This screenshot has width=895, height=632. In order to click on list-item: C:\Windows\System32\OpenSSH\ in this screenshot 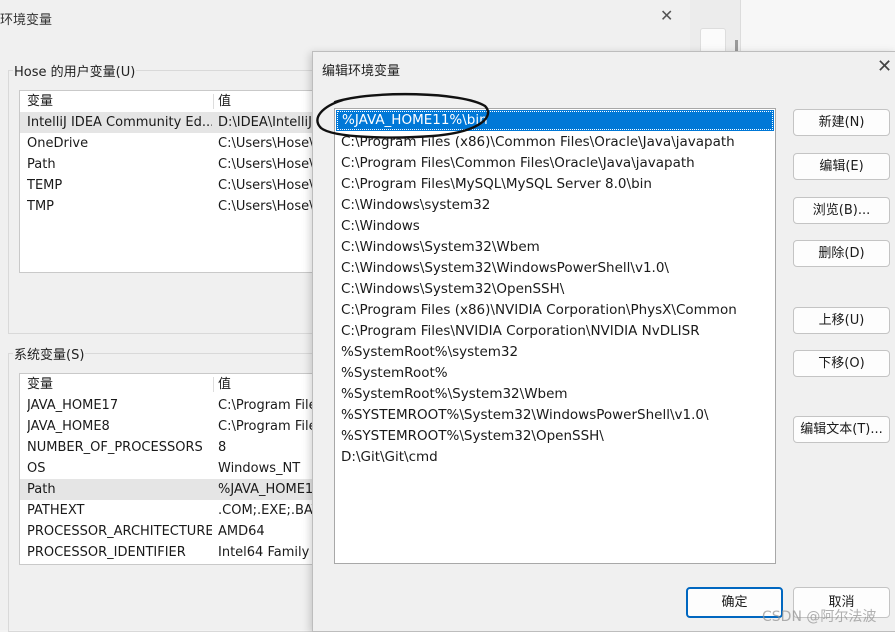, I will do `click(555, 289)`.